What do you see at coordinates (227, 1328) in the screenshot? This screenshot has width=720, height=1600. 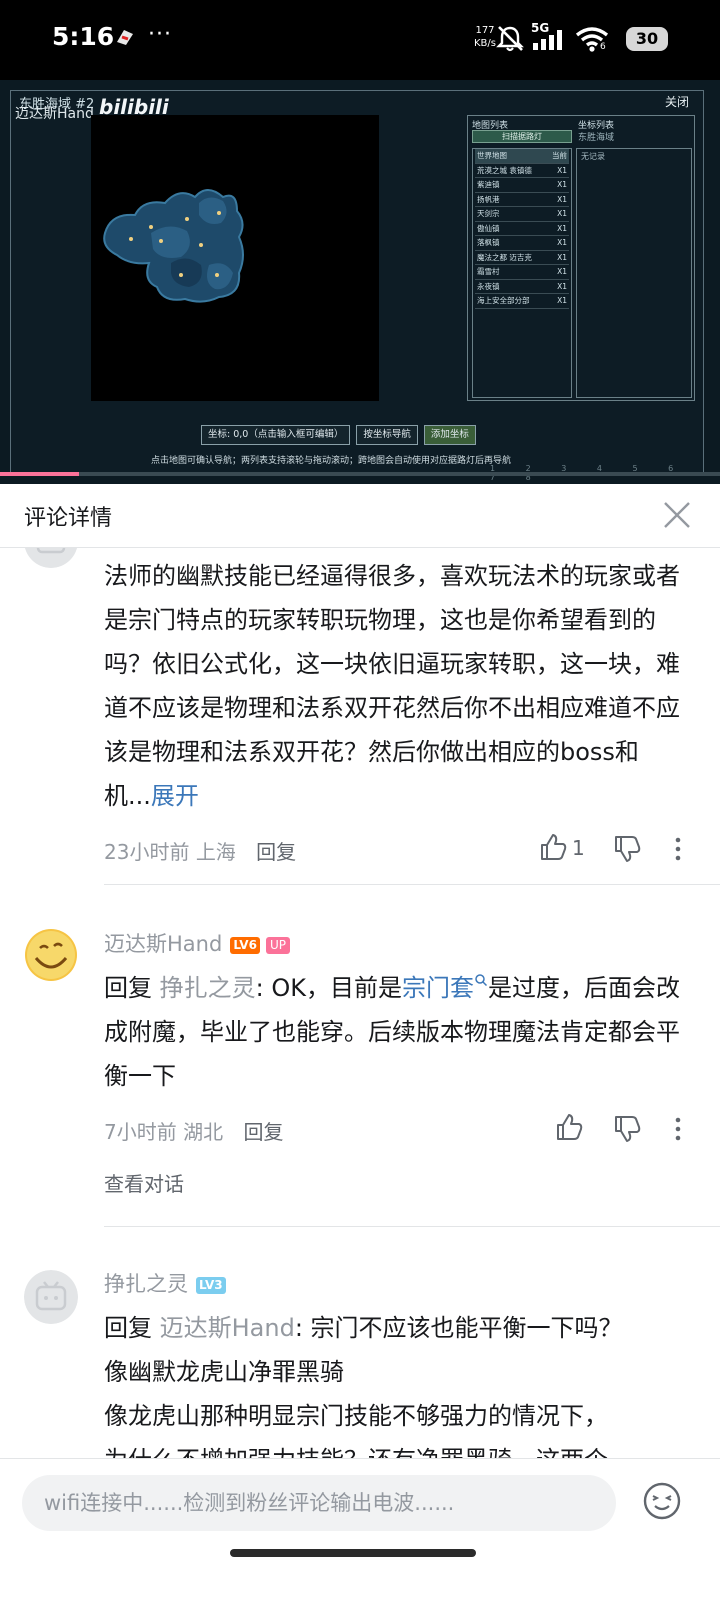 I see `reply-mention: 迈达斯Hand` at bounding box center [227, 1328].